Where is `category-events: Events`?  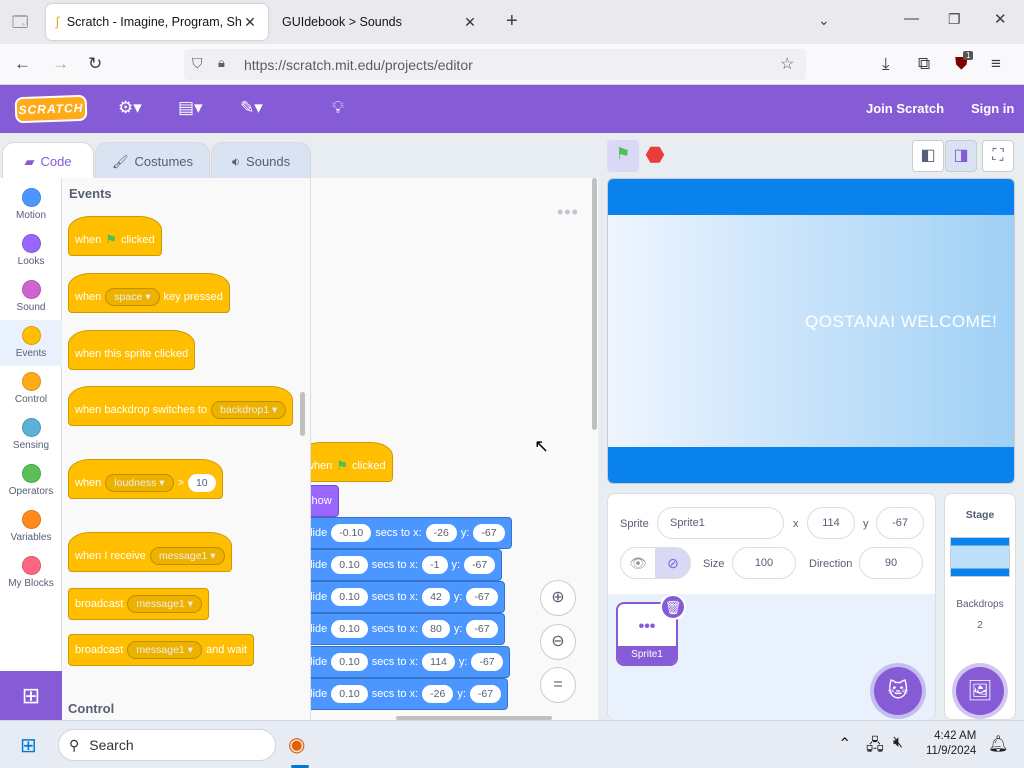
category-events: Events is located at coordinates (31, 343).